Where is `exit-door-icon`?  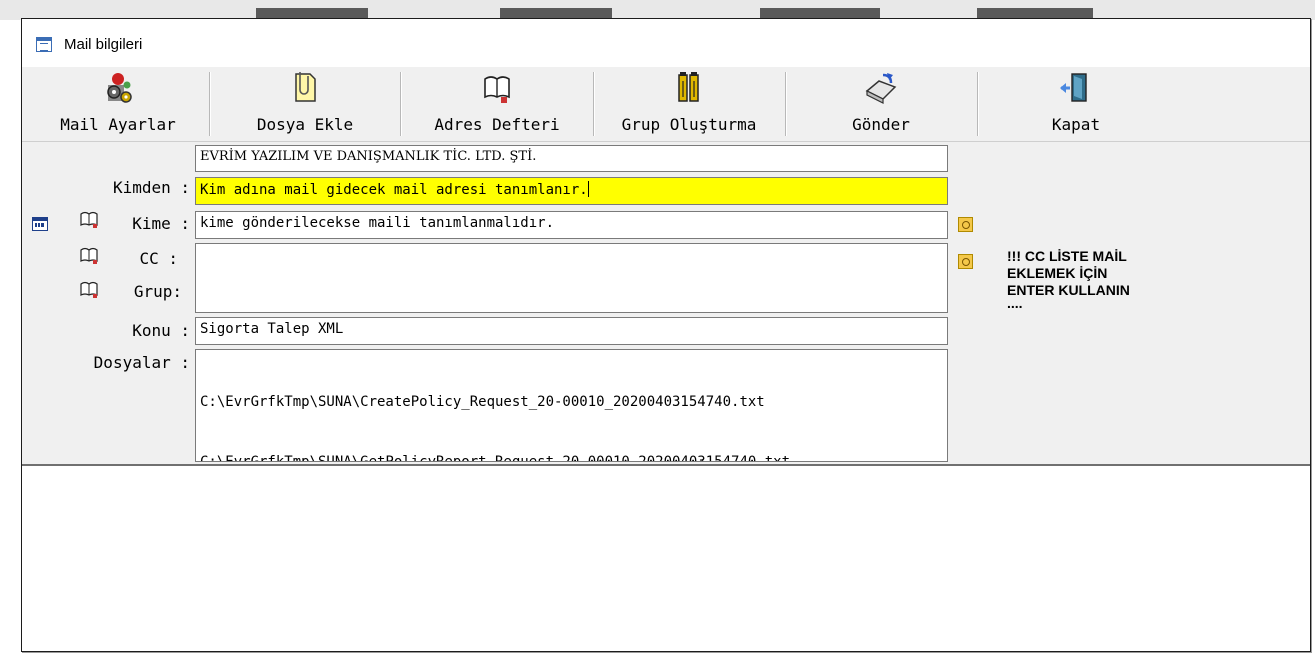 exit-door-icon is located at coordinates (1073, 87).